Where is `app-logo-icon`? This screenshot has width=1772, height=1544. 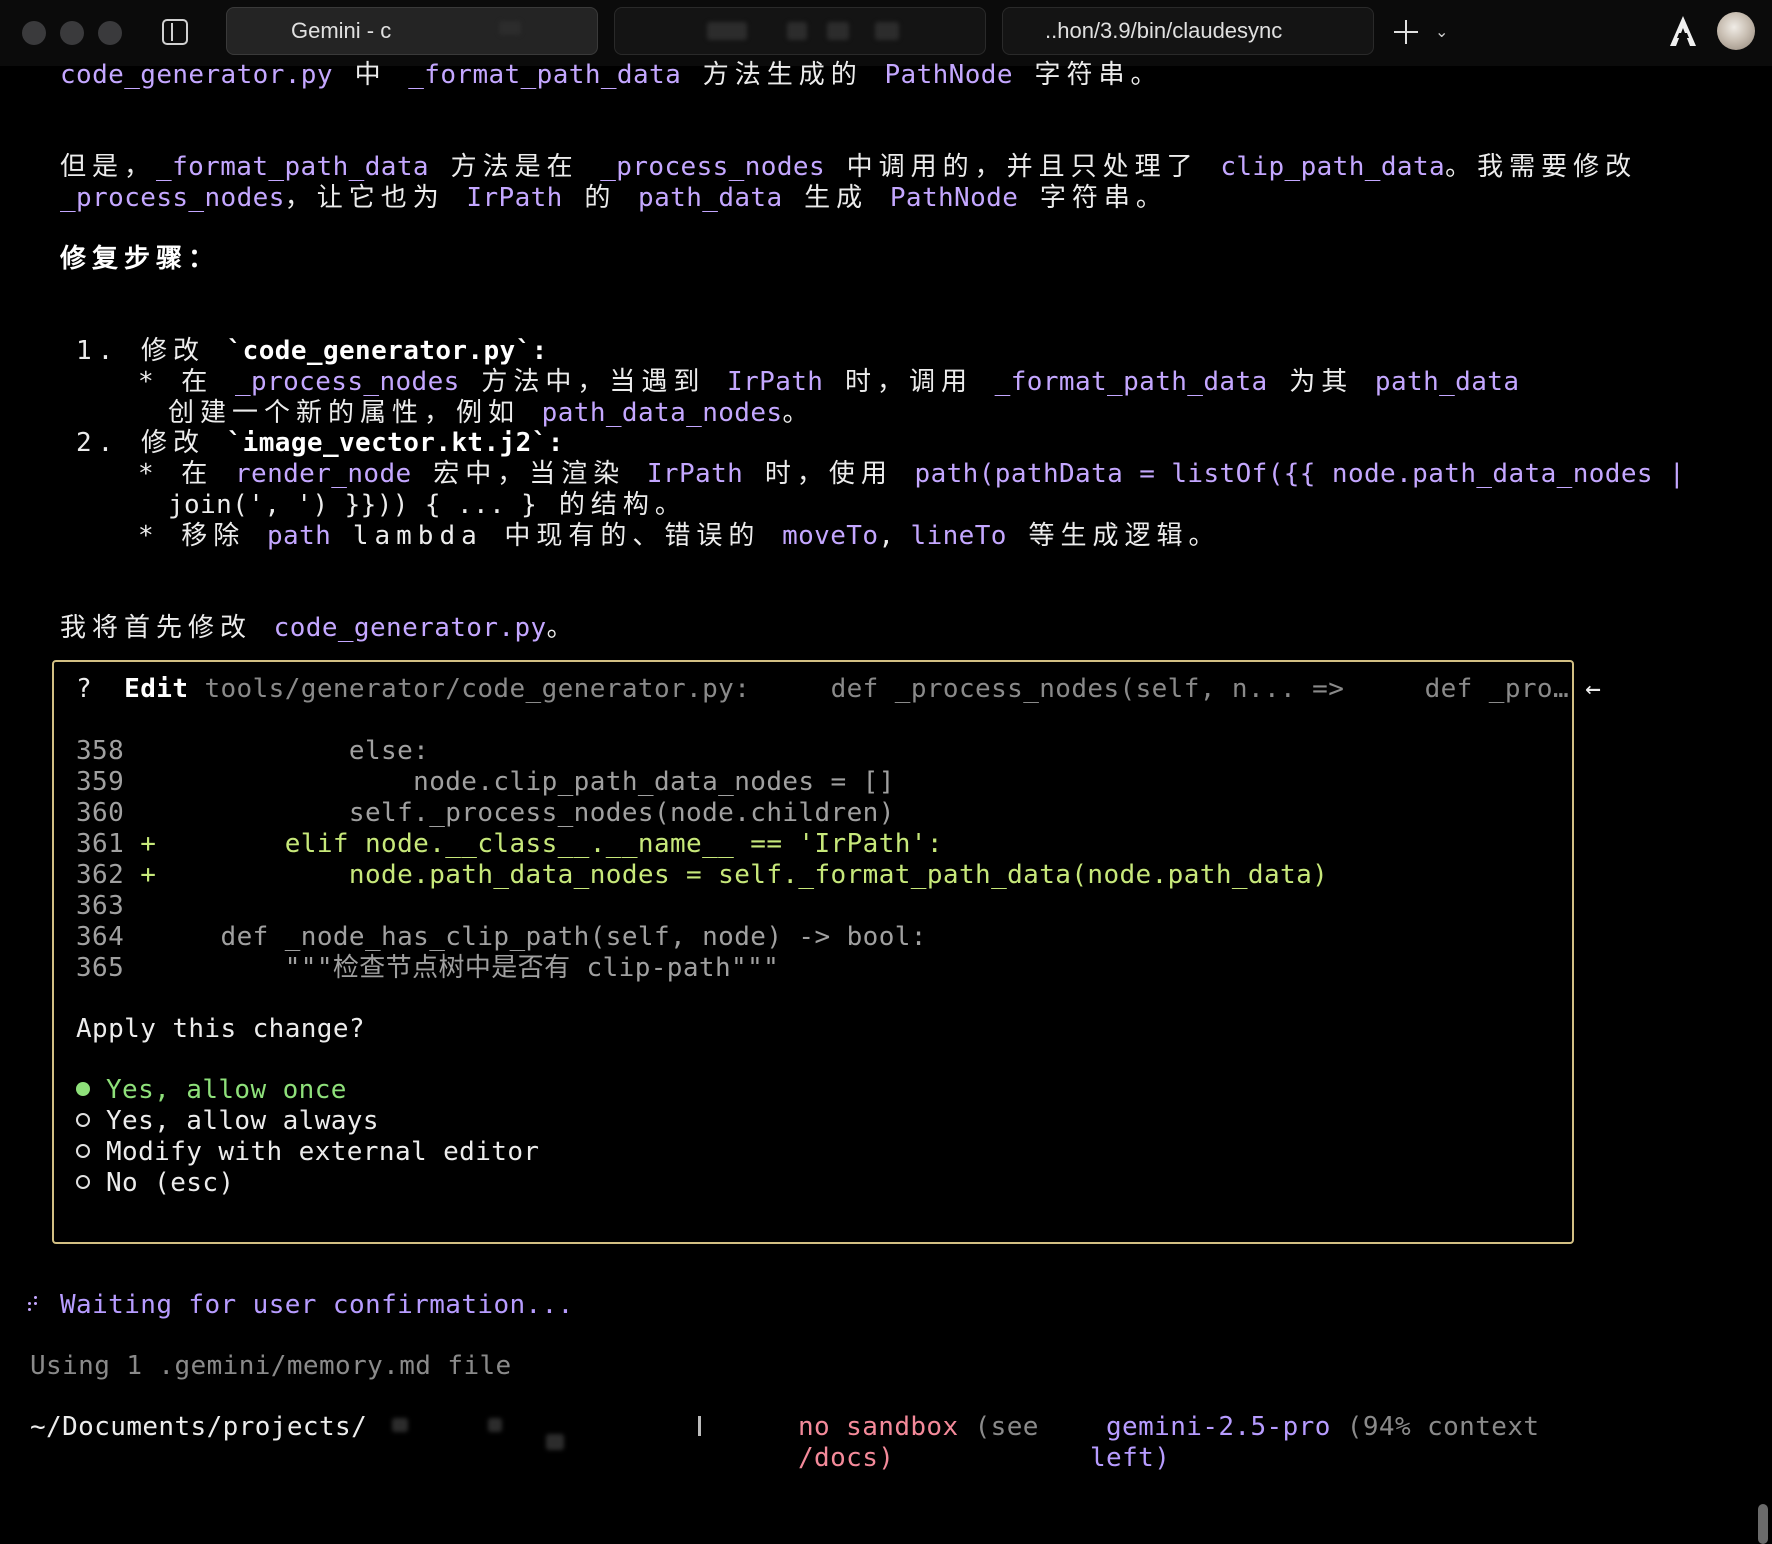 app-logo-icon is located at coordinates (1683, 31).